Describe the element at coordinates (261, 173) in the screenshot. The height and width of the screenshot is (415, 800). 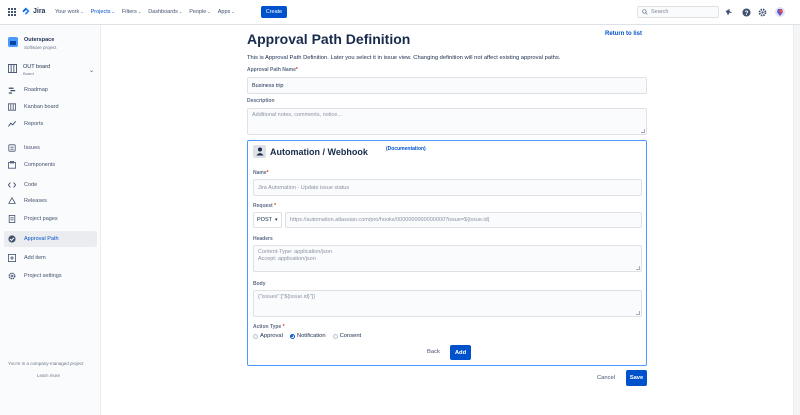
I see `webhook-name-label: Name*` at that location.